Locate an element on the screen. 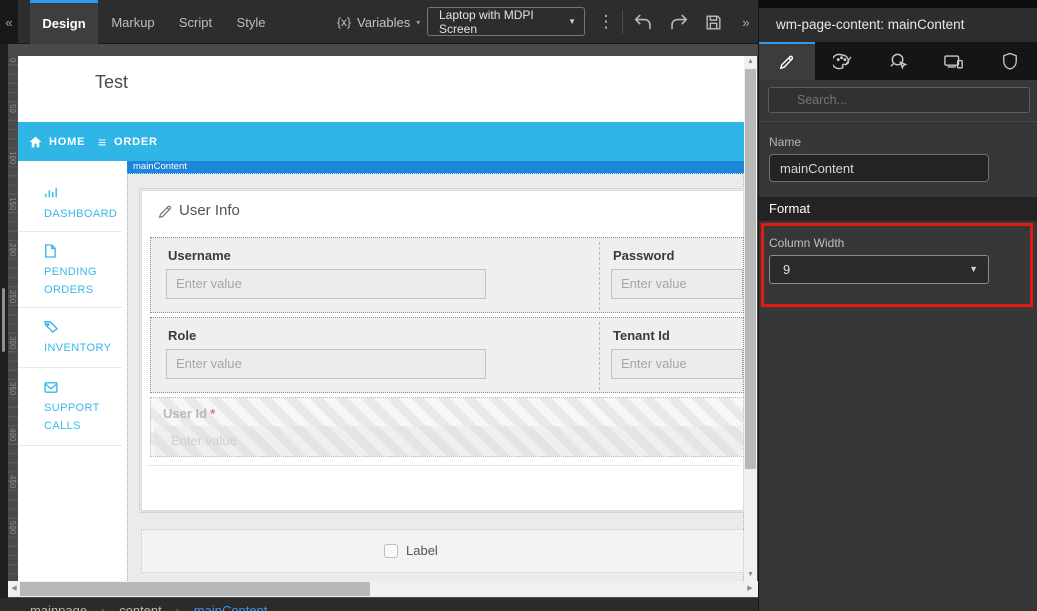 The height and width of the screenshot is (611, 1037). sidebar-item-label: SUPPORT CALLS is located at coordinates (72, 417).